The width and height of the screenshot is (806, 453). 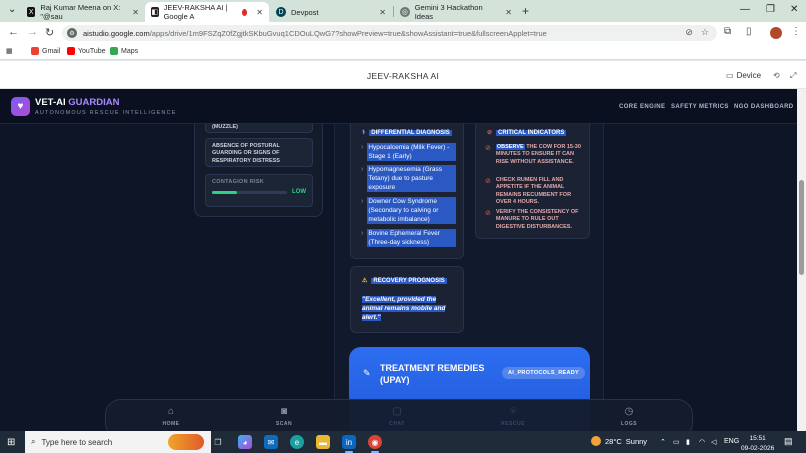 What do you see at coordinates (510, 147) in the screenshot?
I see `critical-bold: OBSERVE` at bounding box center [510, 147].